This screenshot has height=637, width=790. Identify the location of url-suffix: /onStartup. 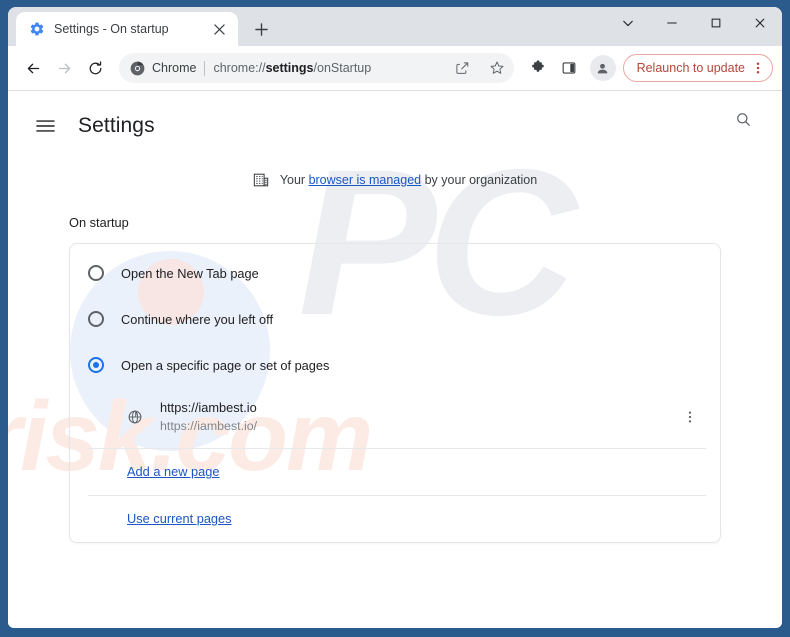
(342, 68).